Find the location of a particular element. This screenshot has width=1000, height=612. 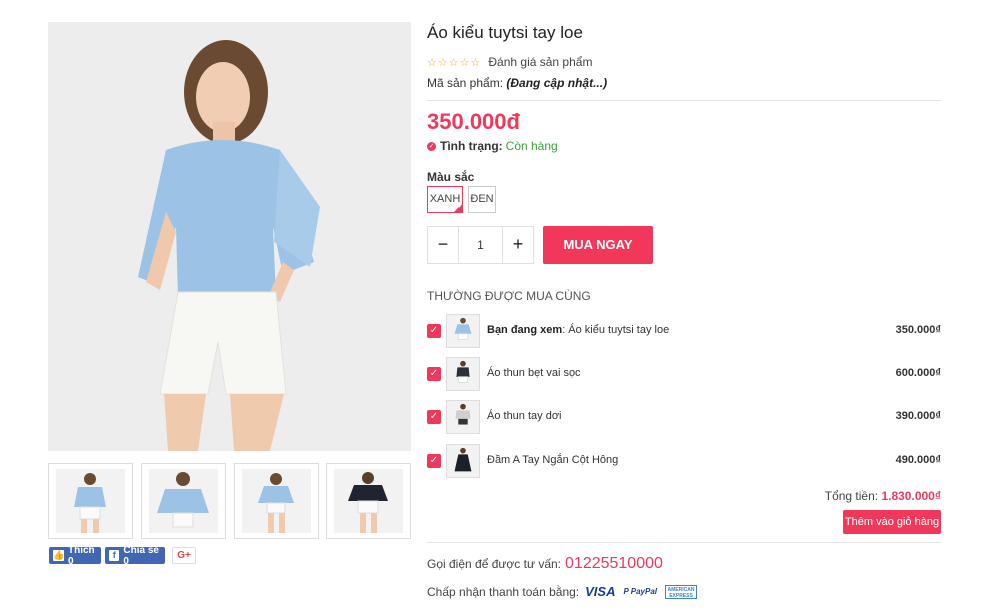

bundle-item-price: 390.000₫ is located at coordinates (918, 416).